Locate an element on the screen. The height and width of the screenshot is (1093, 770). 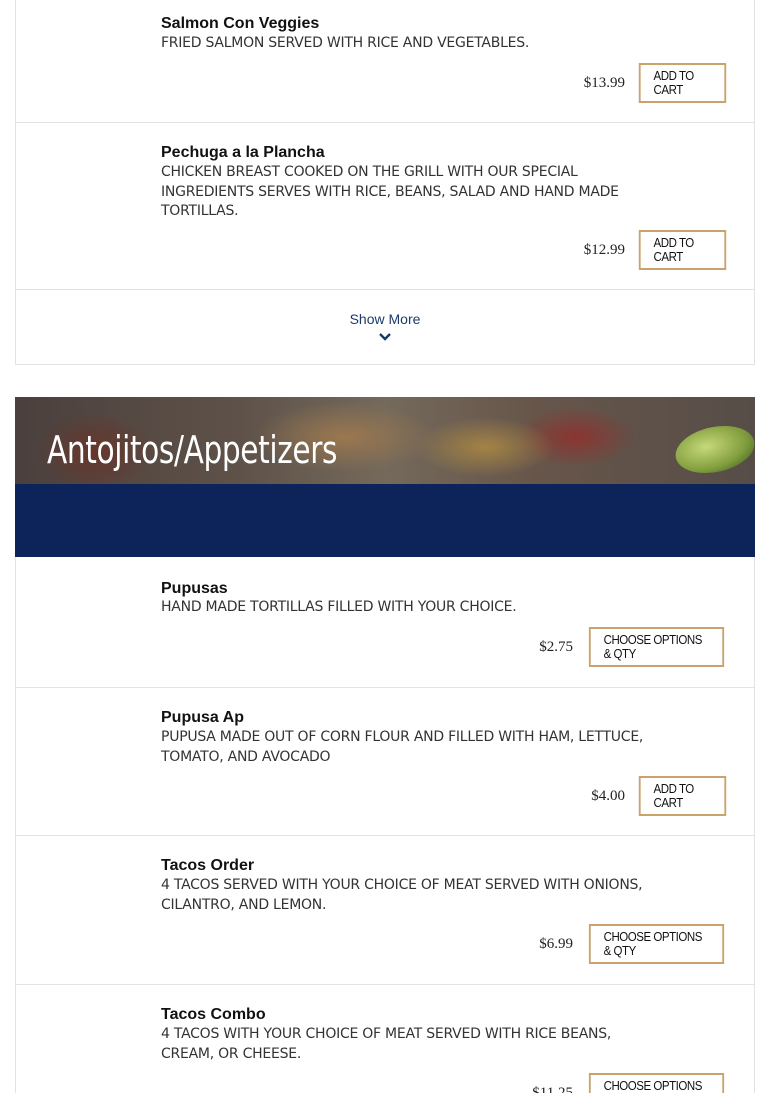
price-row: $12.99 ADD TO CART is located at coordinates (657, 250).